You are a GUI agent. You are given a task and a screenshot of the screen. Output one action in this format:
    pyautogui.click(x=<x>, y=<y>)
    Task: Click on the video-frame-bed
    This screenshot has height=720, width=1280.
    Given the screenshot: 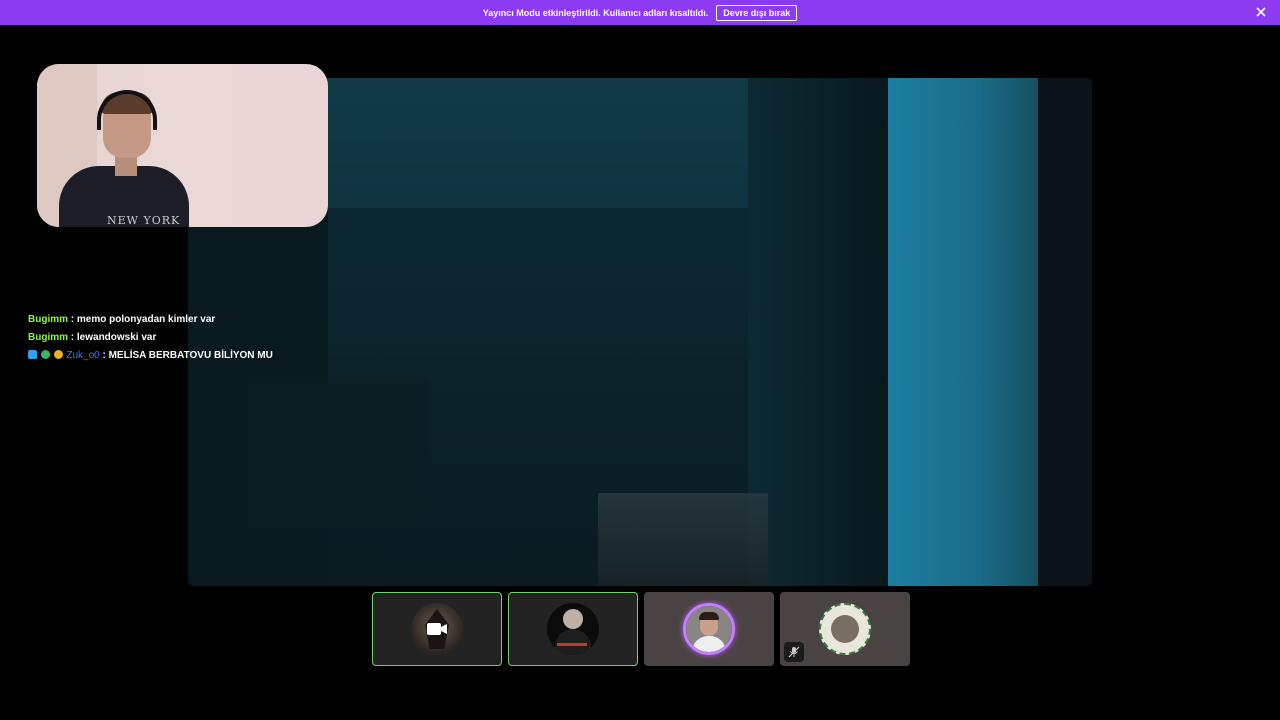 What is the action you would take?
    pyautogui.click(x=683, y=539)
    